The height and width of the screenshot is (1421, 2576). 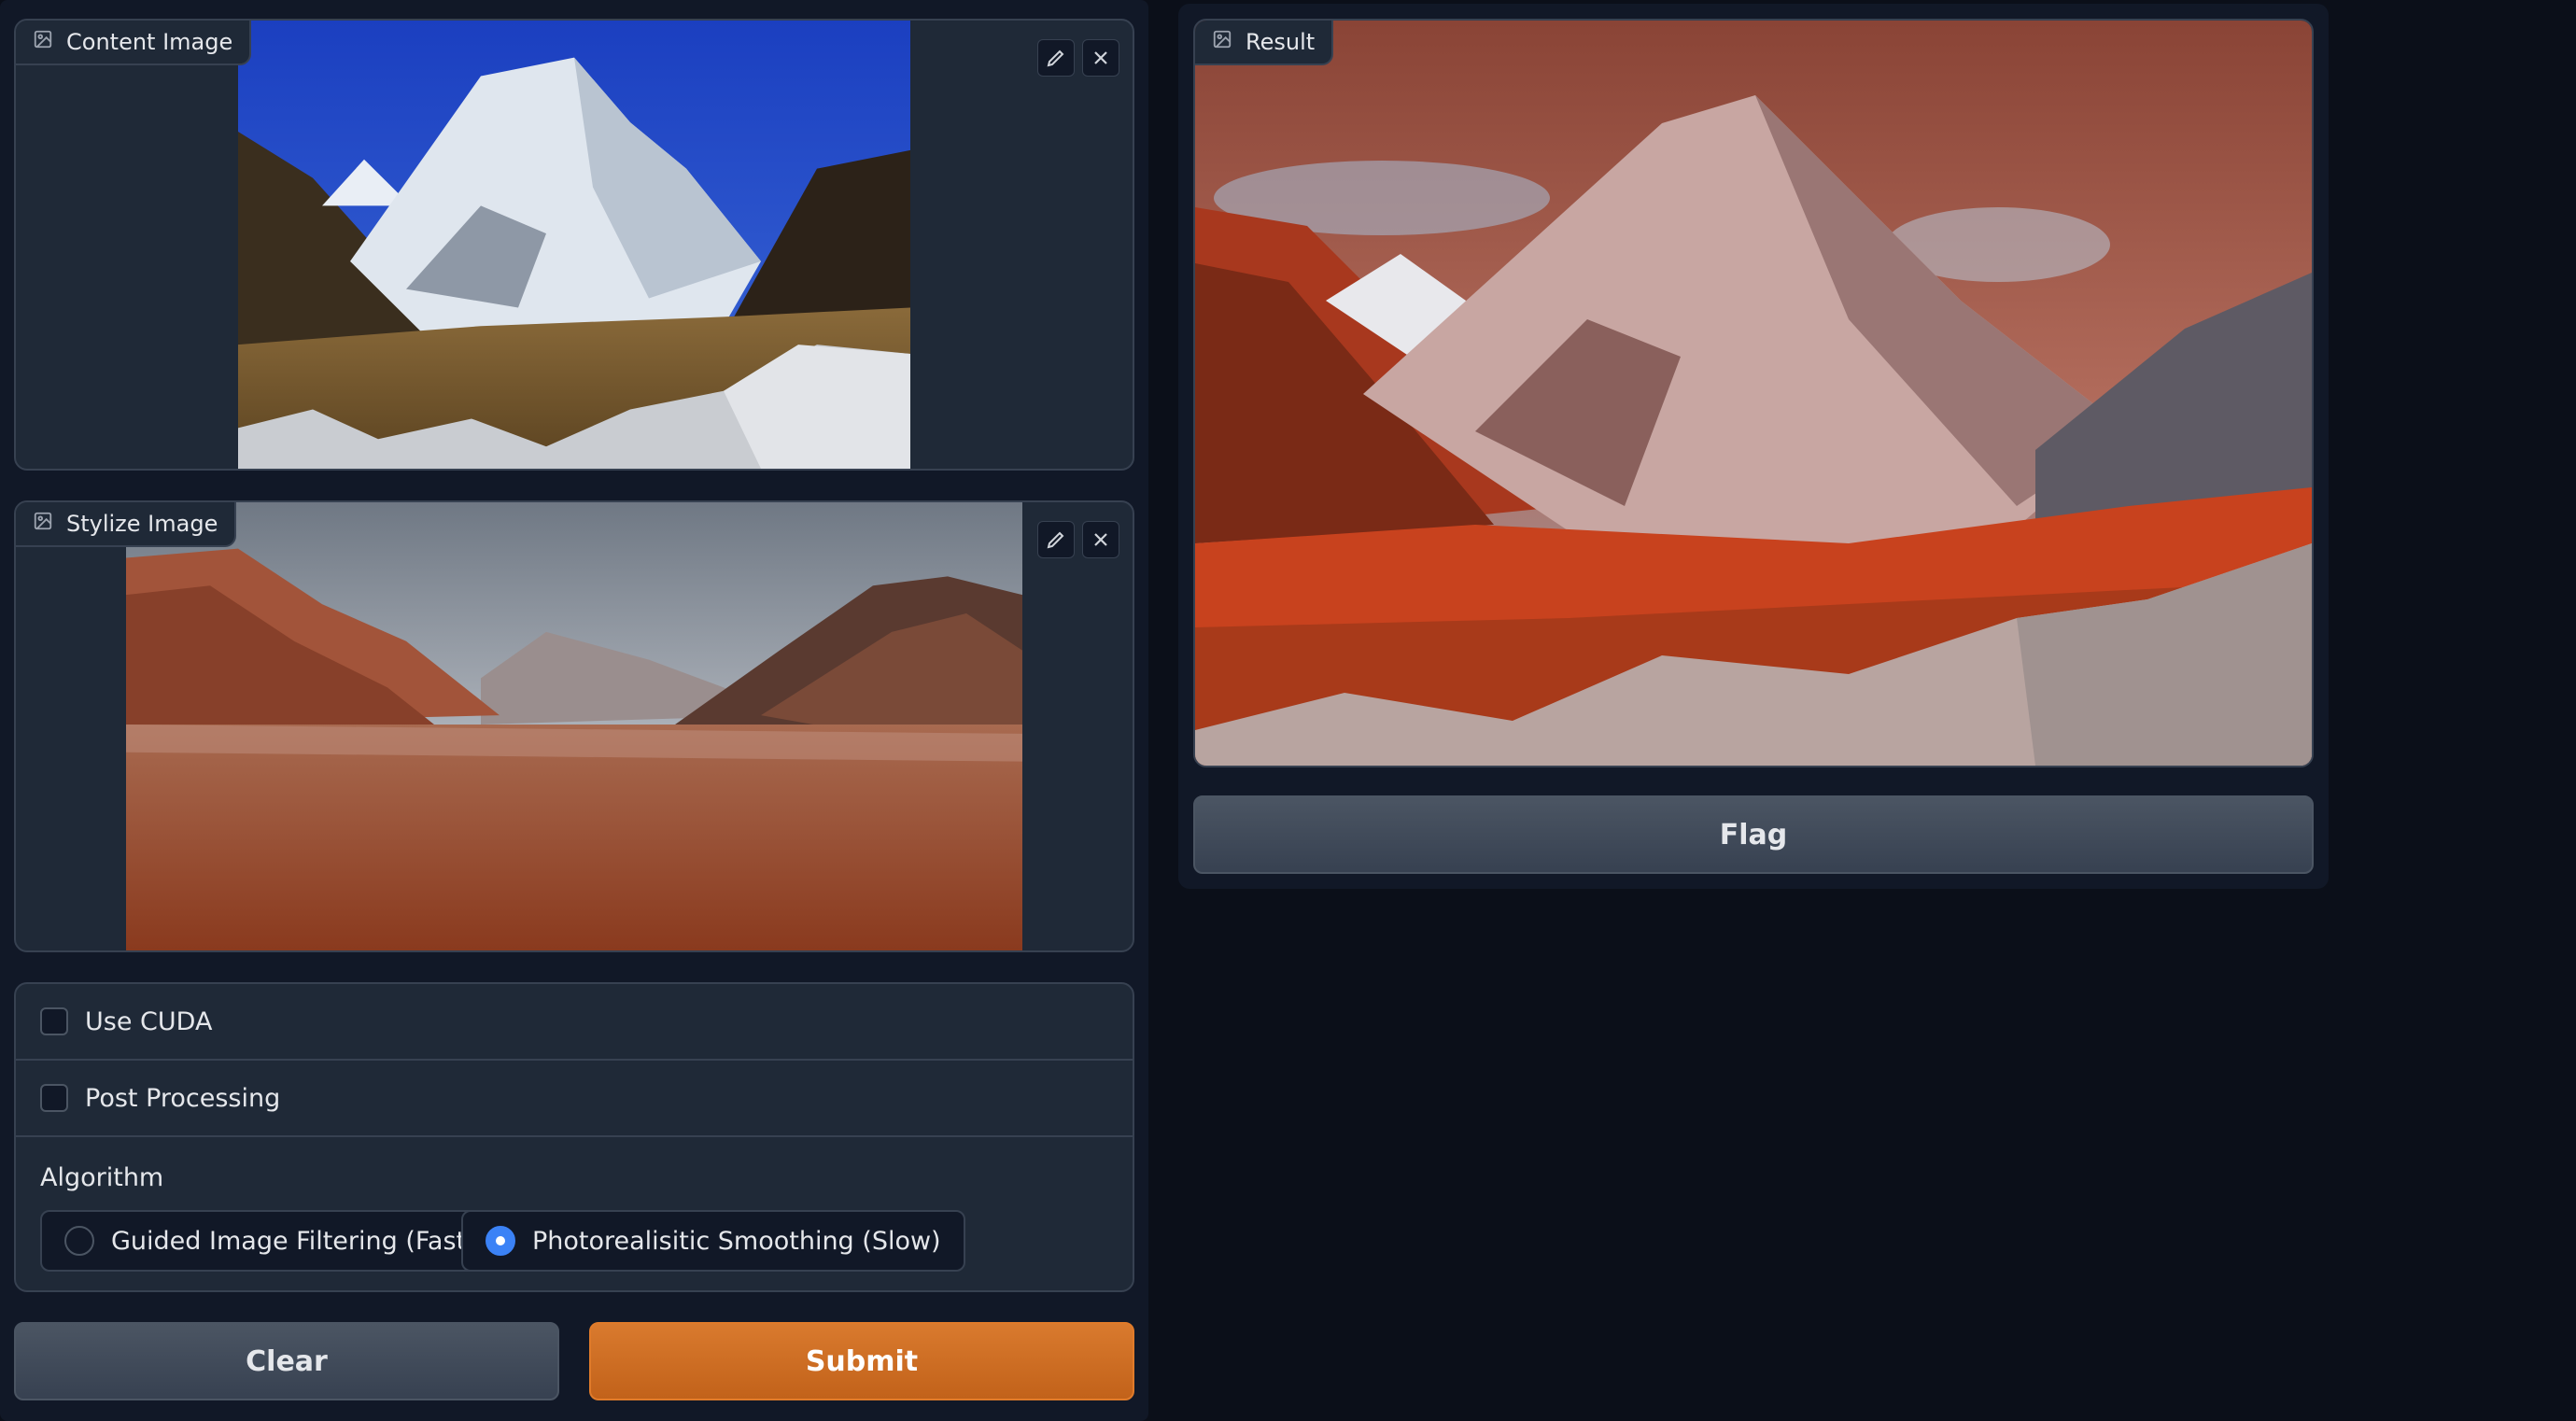 What do you see at coordinates (575, 1023) in the screenshot?
I see `use-cuda-option: Use CUDA` at bounding box center [575, 1023].